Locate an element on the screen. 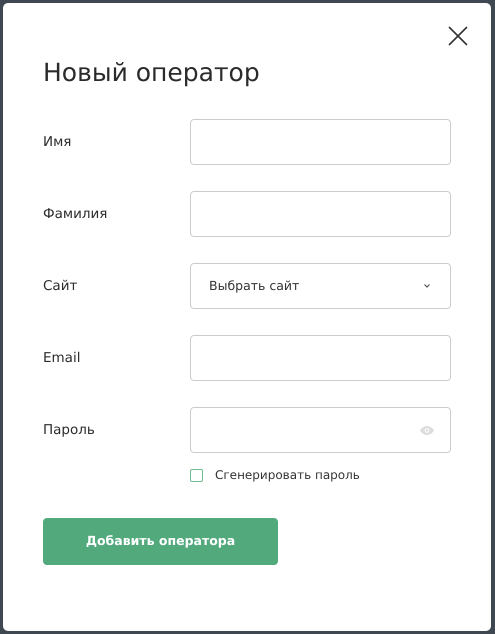 The height and width of the screenshot is (634, 495). close-button is located at coordinates (458, 36).